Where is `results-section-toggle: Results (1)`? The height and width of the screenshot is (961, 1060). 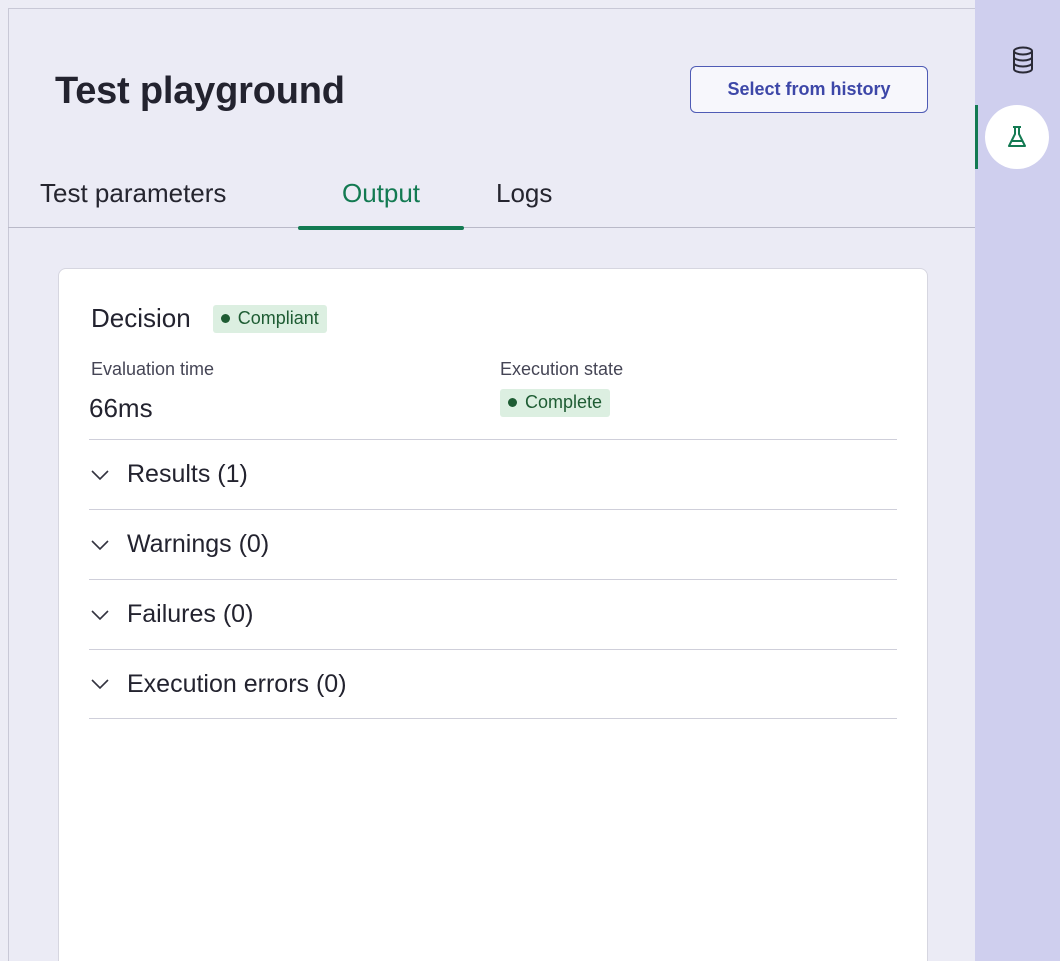
results-section-toggle: Results (1) is located at coordinates (493, 474).